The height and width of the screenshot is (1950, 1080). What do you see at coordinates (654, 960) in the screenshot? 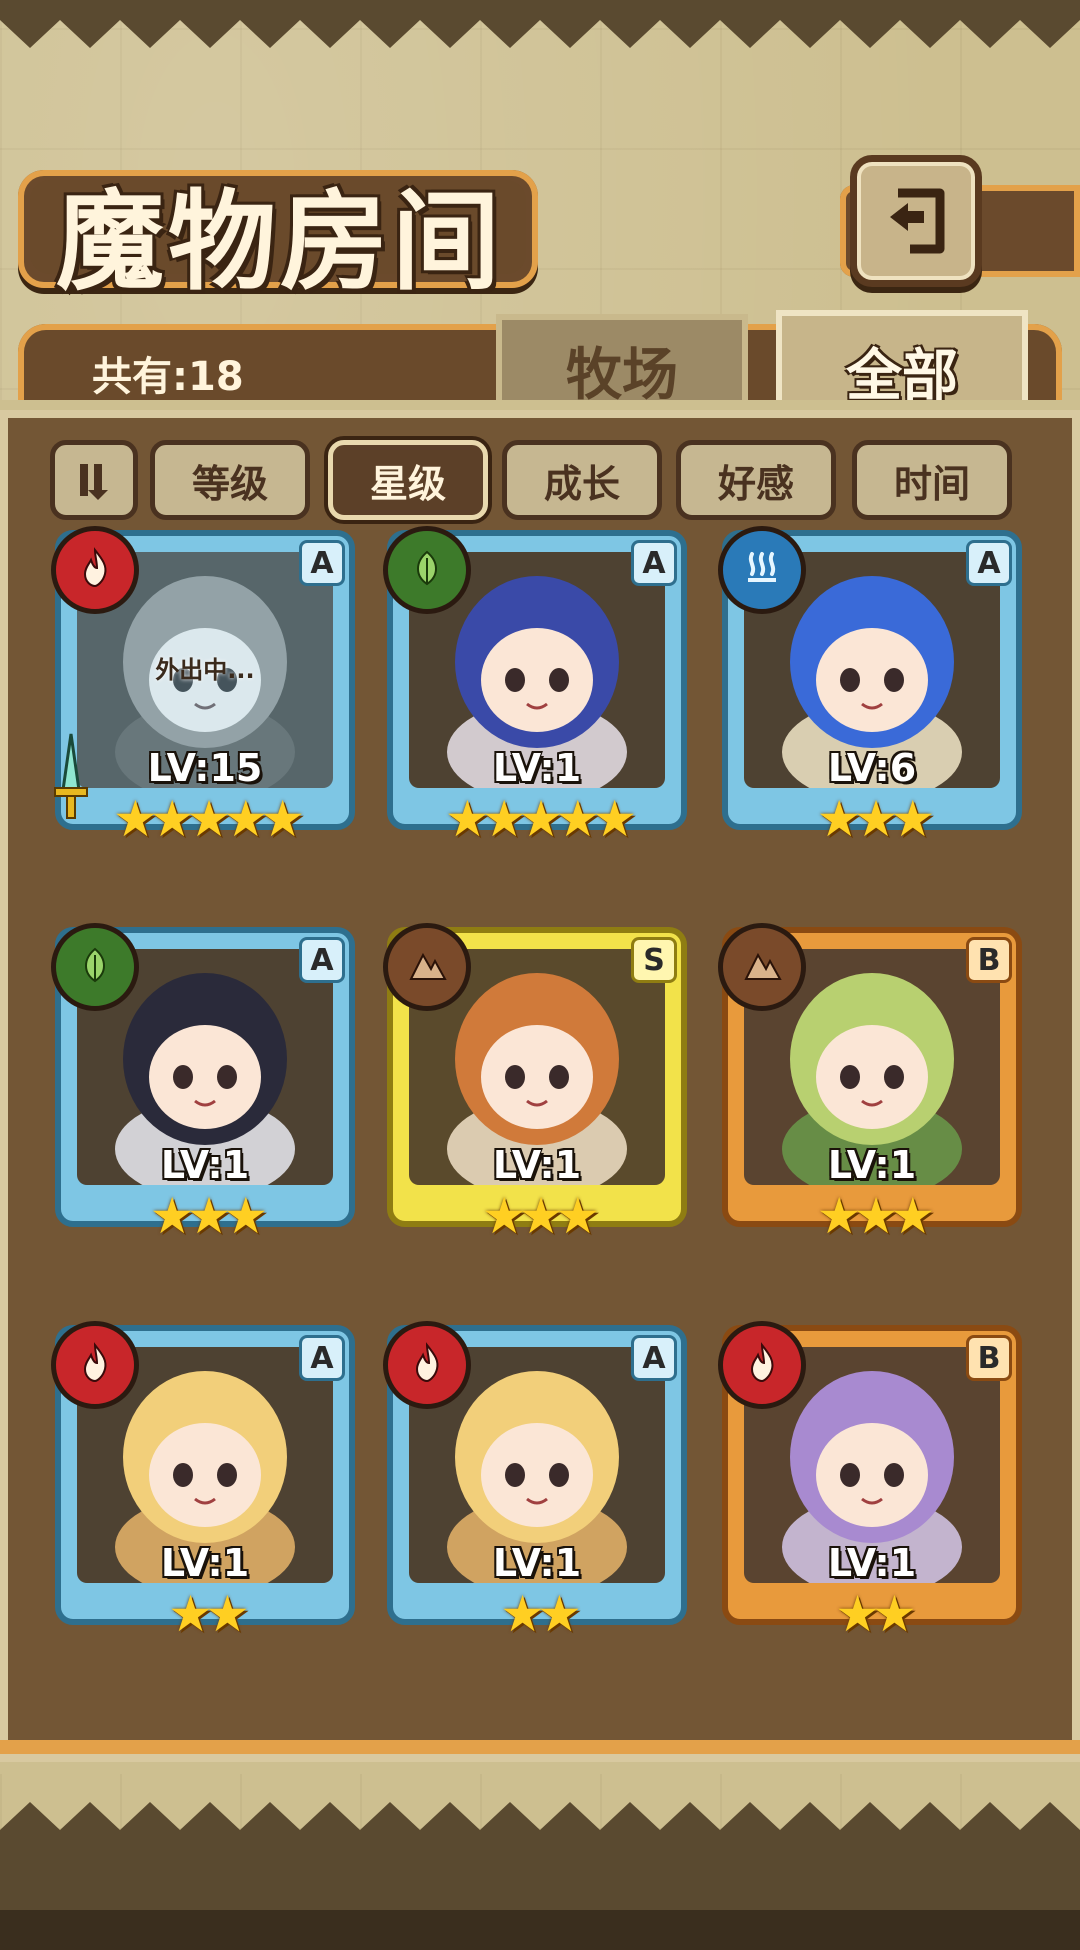
I see `rank-badge: S` at bounding box center [654, 960].